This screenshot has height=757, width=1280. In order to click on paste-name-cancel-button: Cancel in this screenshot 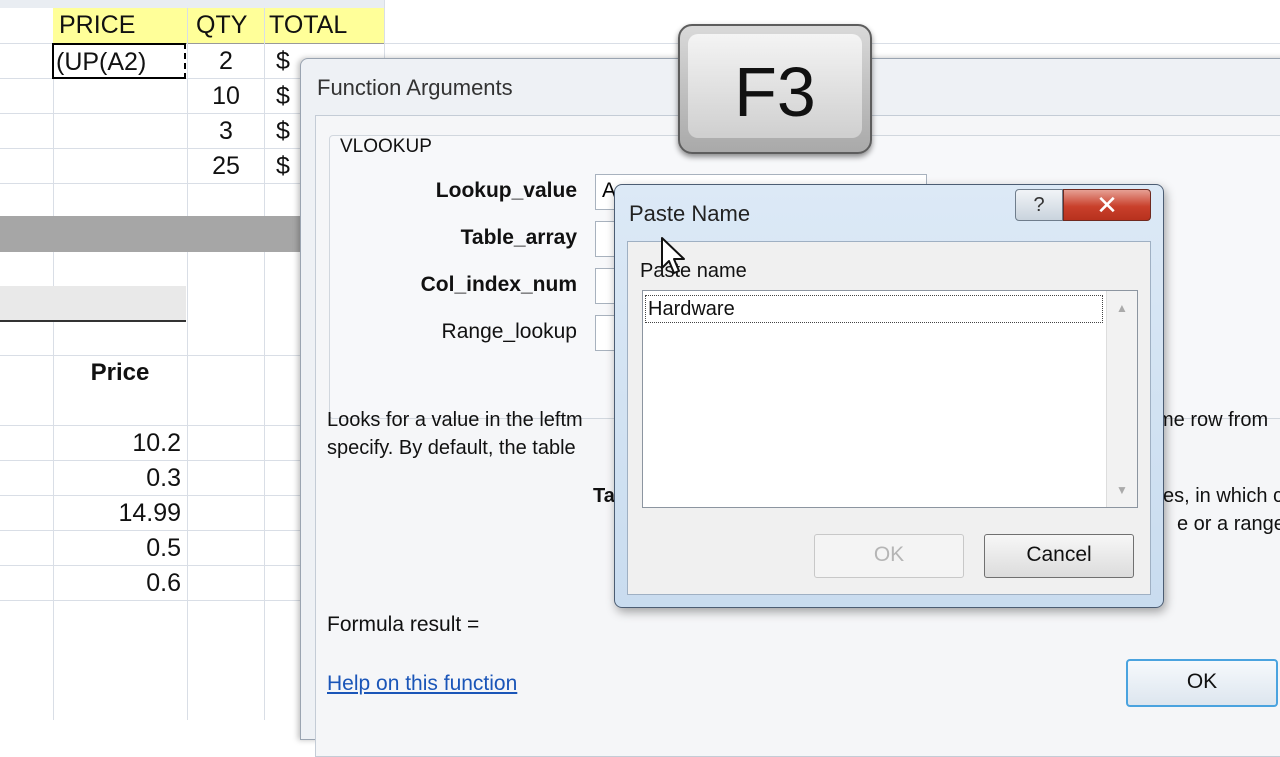, I will do `click(1059, 556)`.